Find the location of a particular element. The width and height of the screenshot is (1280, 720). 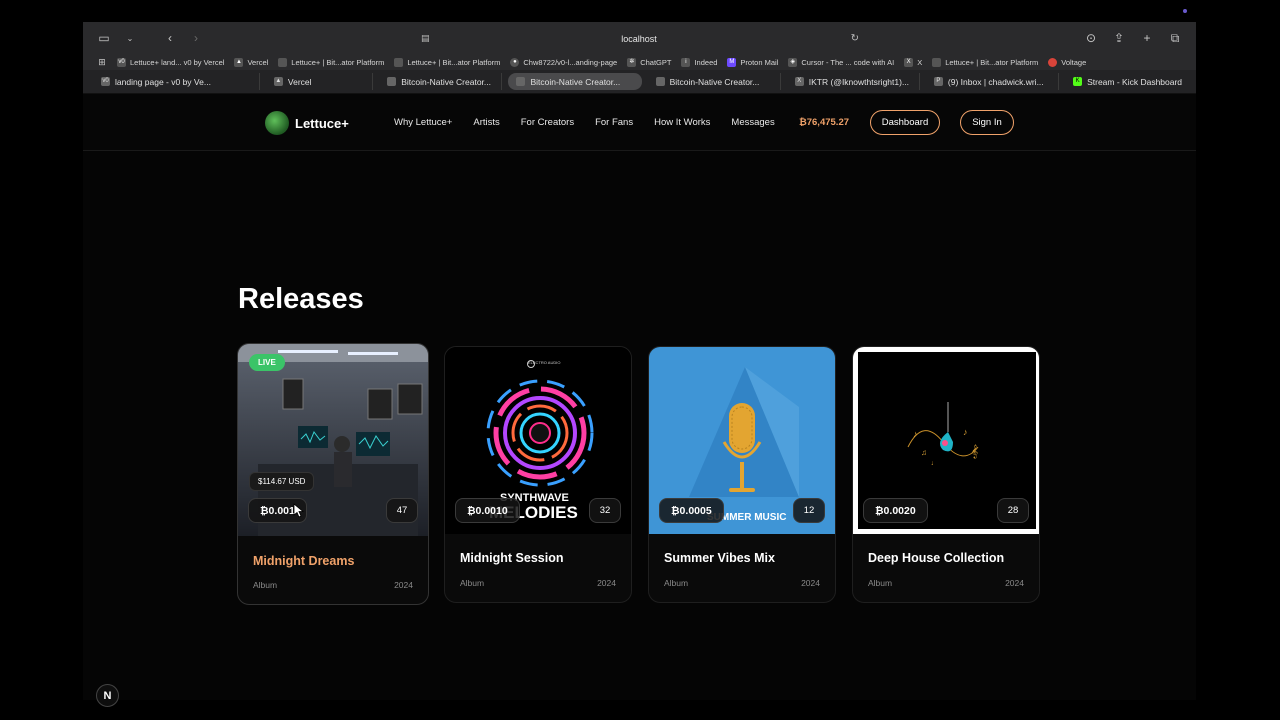

mail-icon: P is located at coordinates (938, 81).